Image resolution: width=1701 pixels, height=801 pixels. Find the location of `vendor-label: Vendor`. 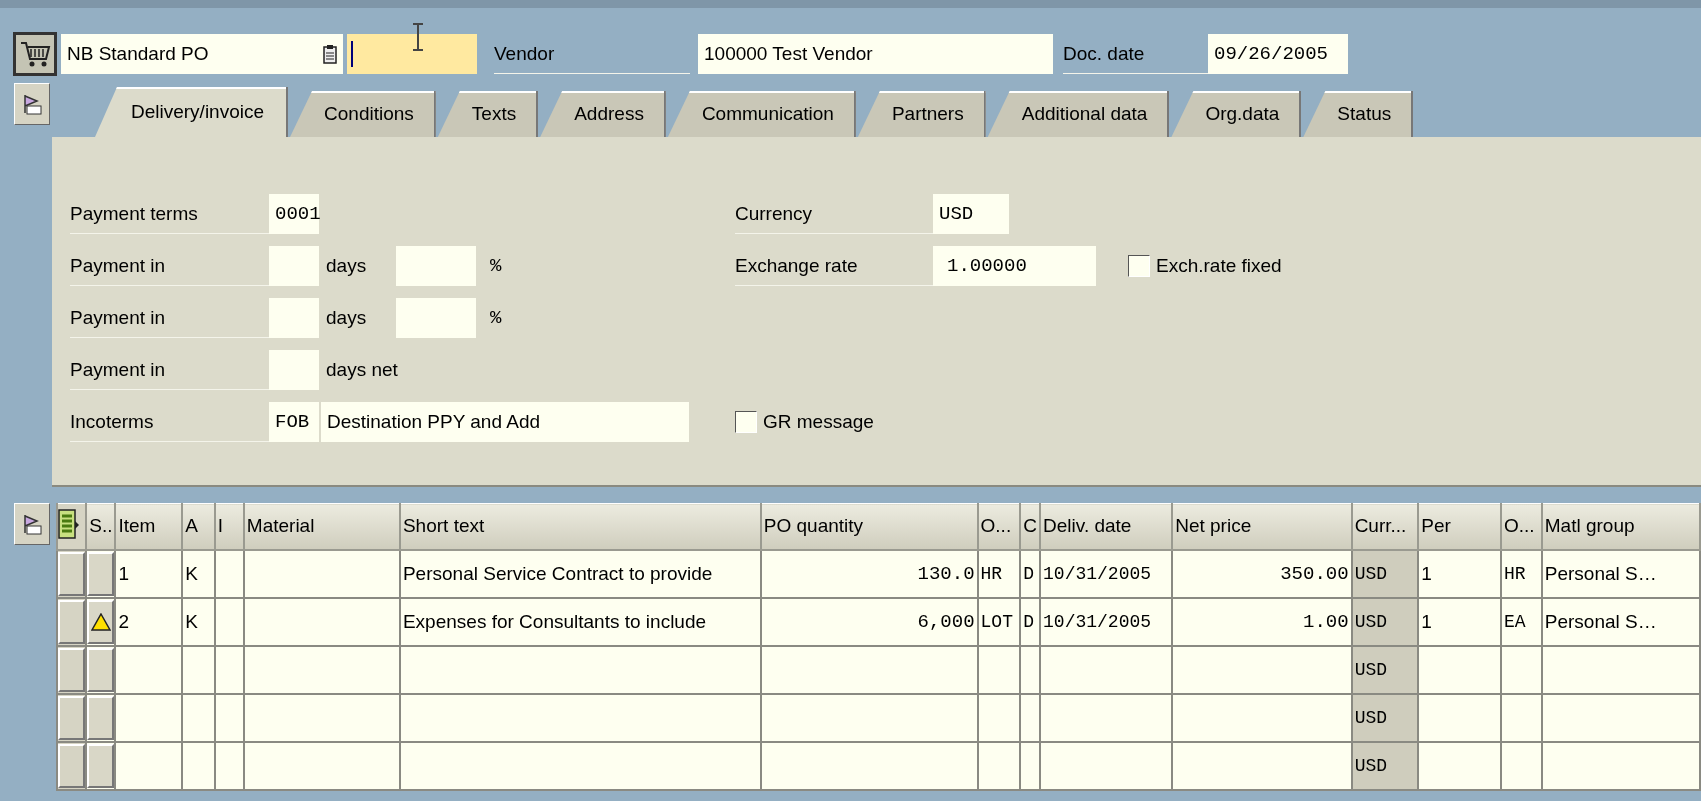

vendor-label: Vendor is located at coordinates (592, 54).